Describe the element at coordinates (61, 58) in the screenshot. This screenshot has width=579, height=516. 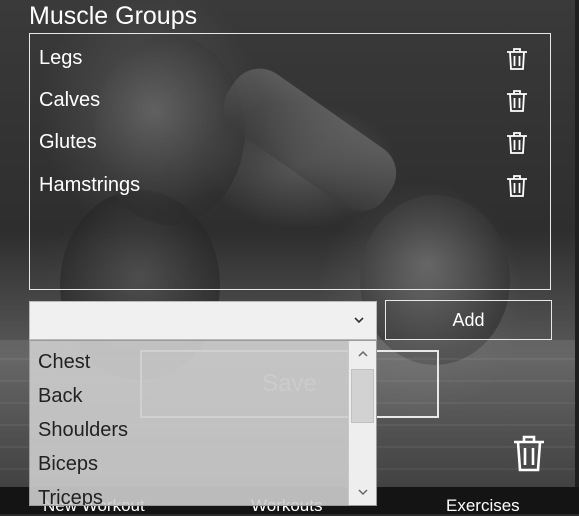
I see `list-item-label: Legs` at that location.